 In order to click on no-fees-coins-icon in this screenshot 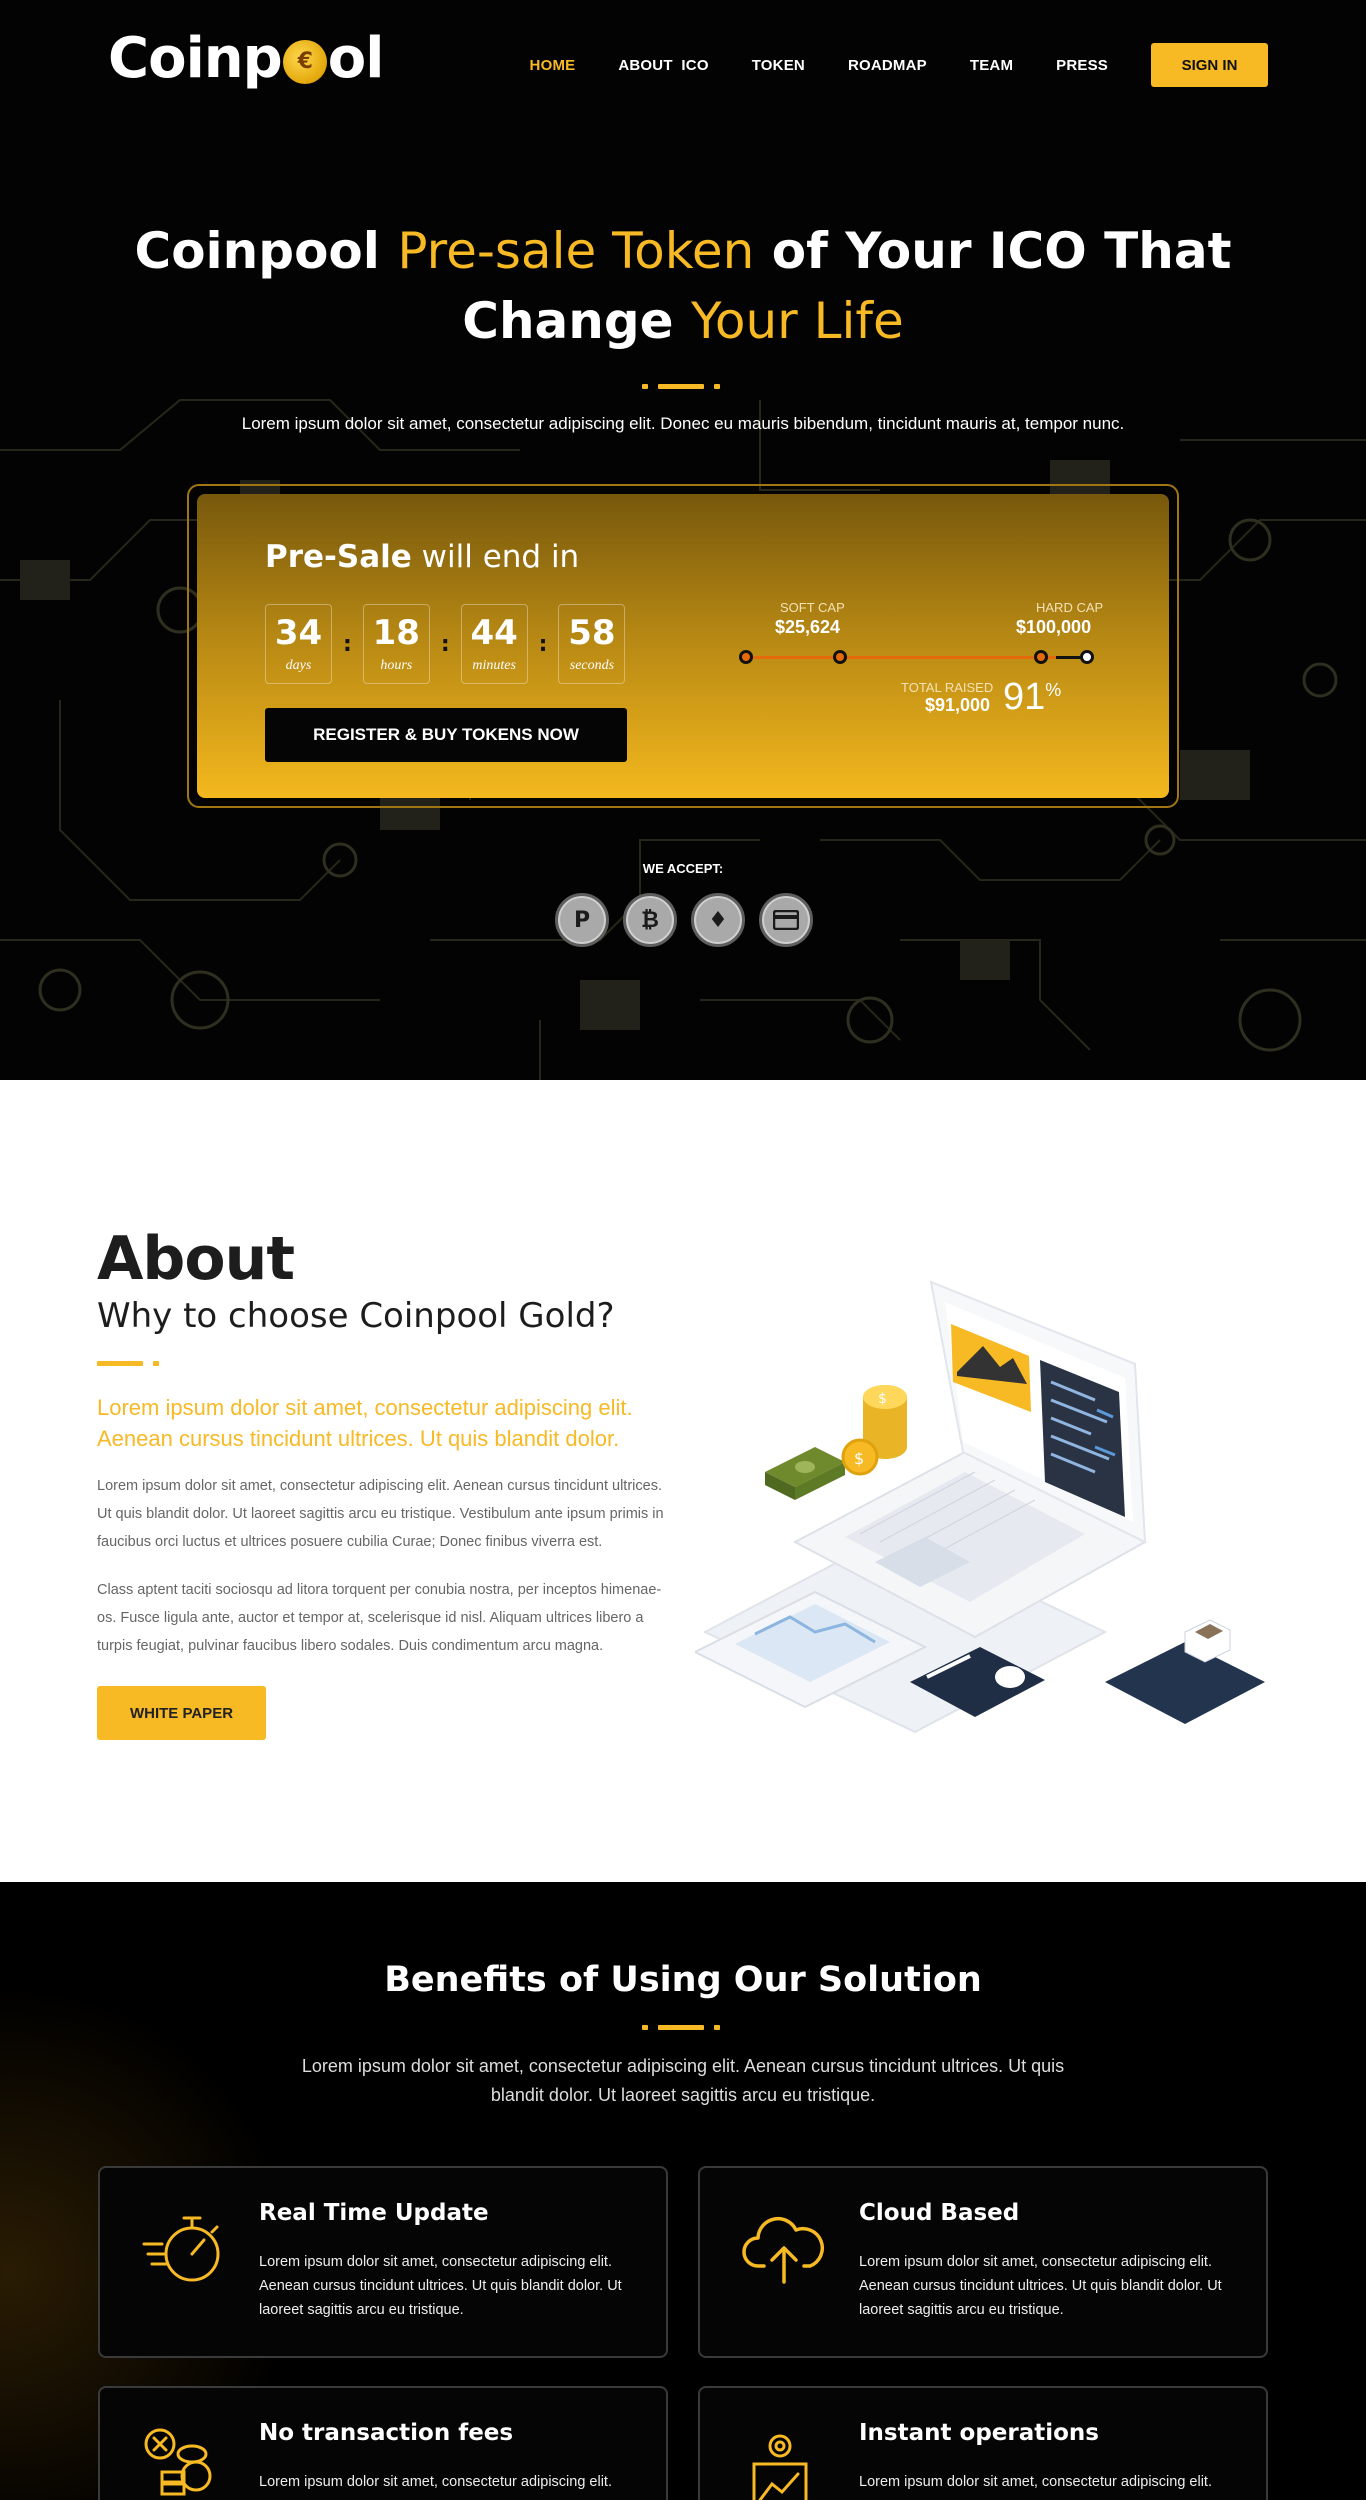, I will do `click(178, 2462)`.